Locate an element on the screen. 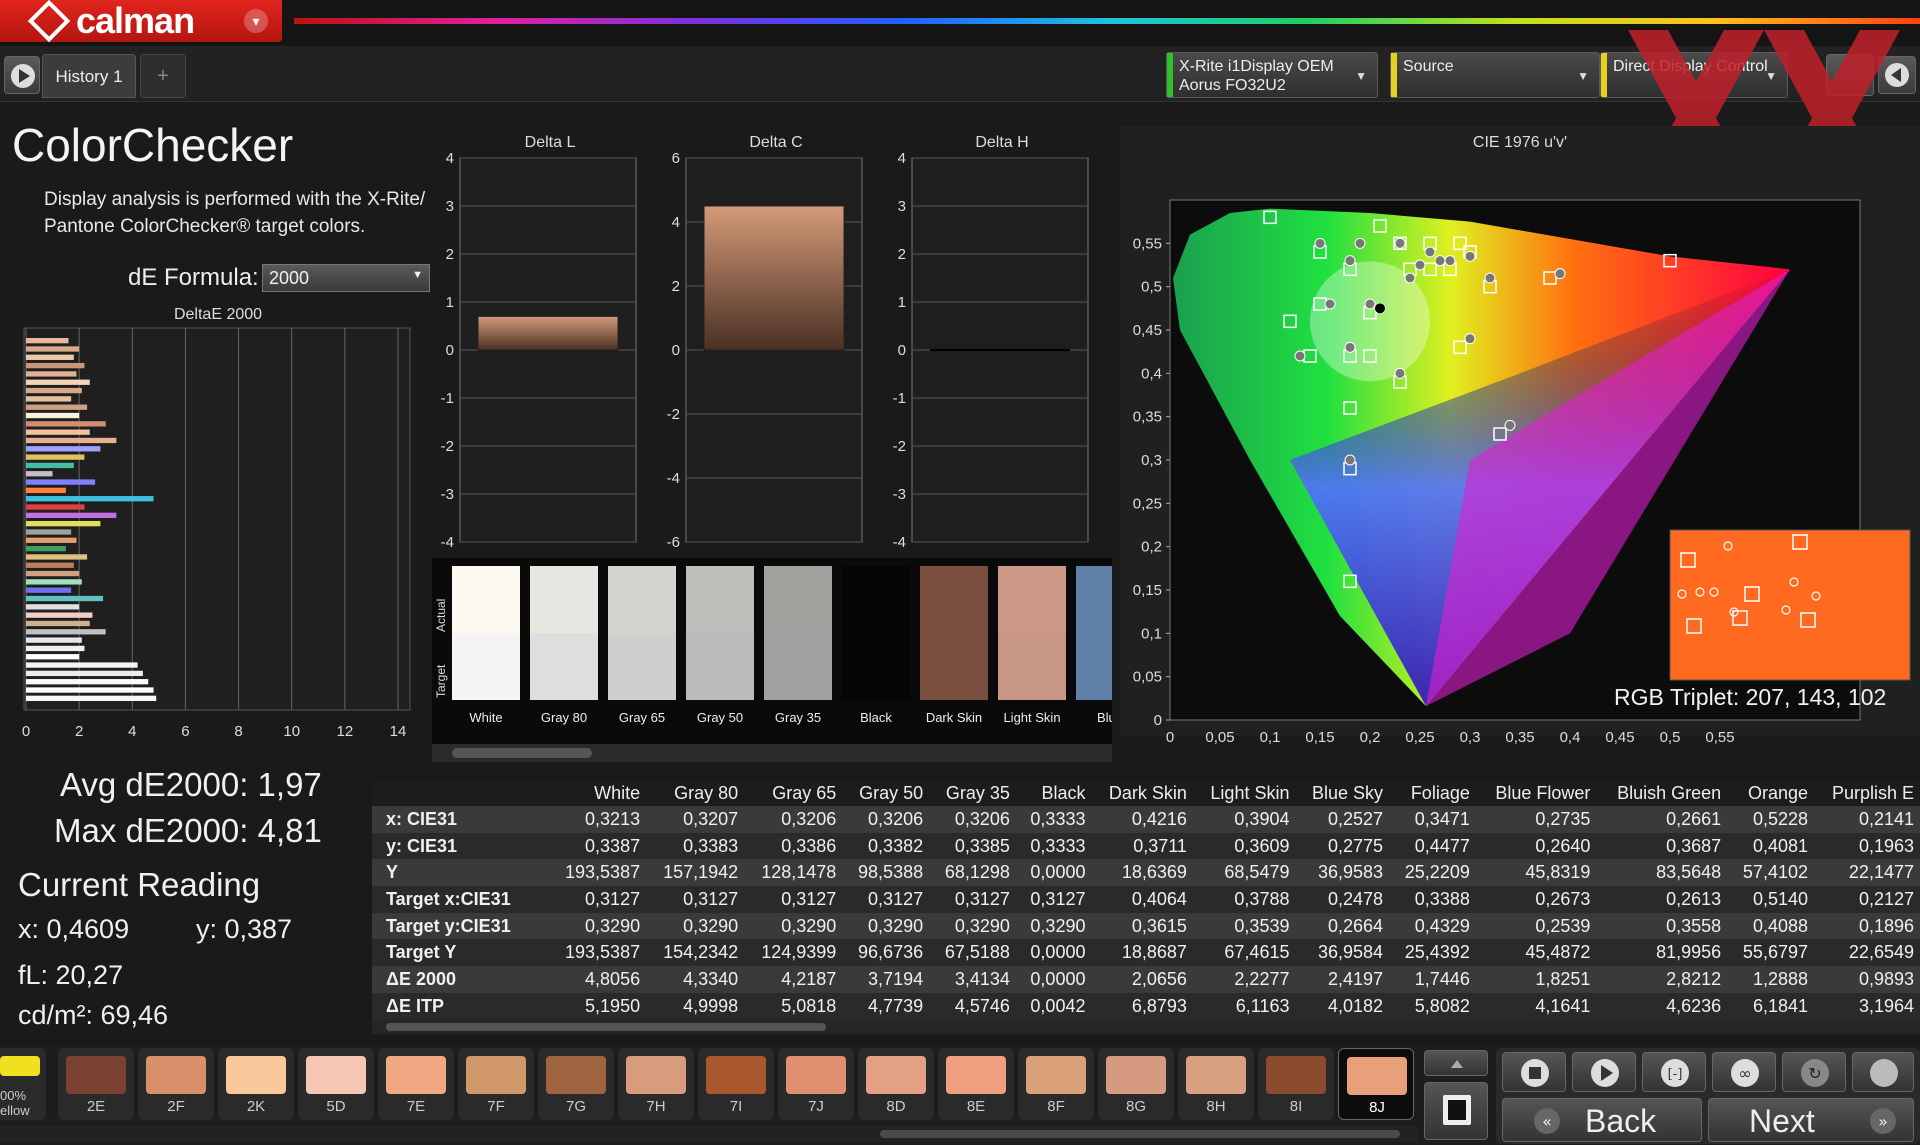  source-selector: Source ▼ is located at coordinates (1495, 75).